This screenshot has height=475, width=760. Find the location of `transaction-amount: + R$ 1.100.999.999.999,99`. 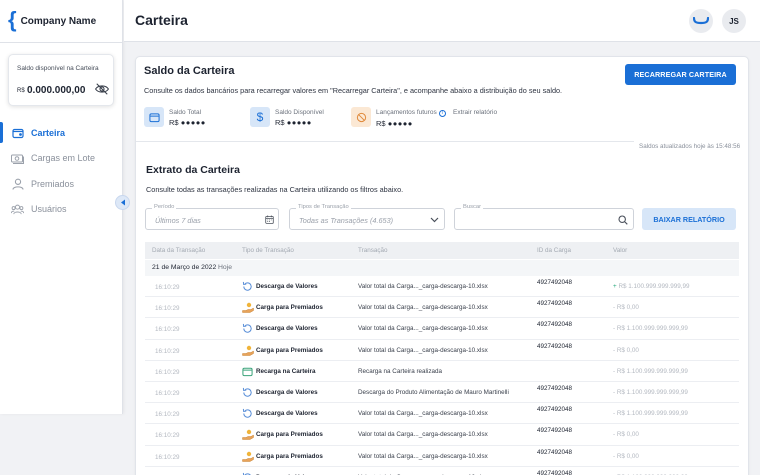

transaction-amount: + R$ 1.100.999.999.999,99 is located at coordinates (651, 286).